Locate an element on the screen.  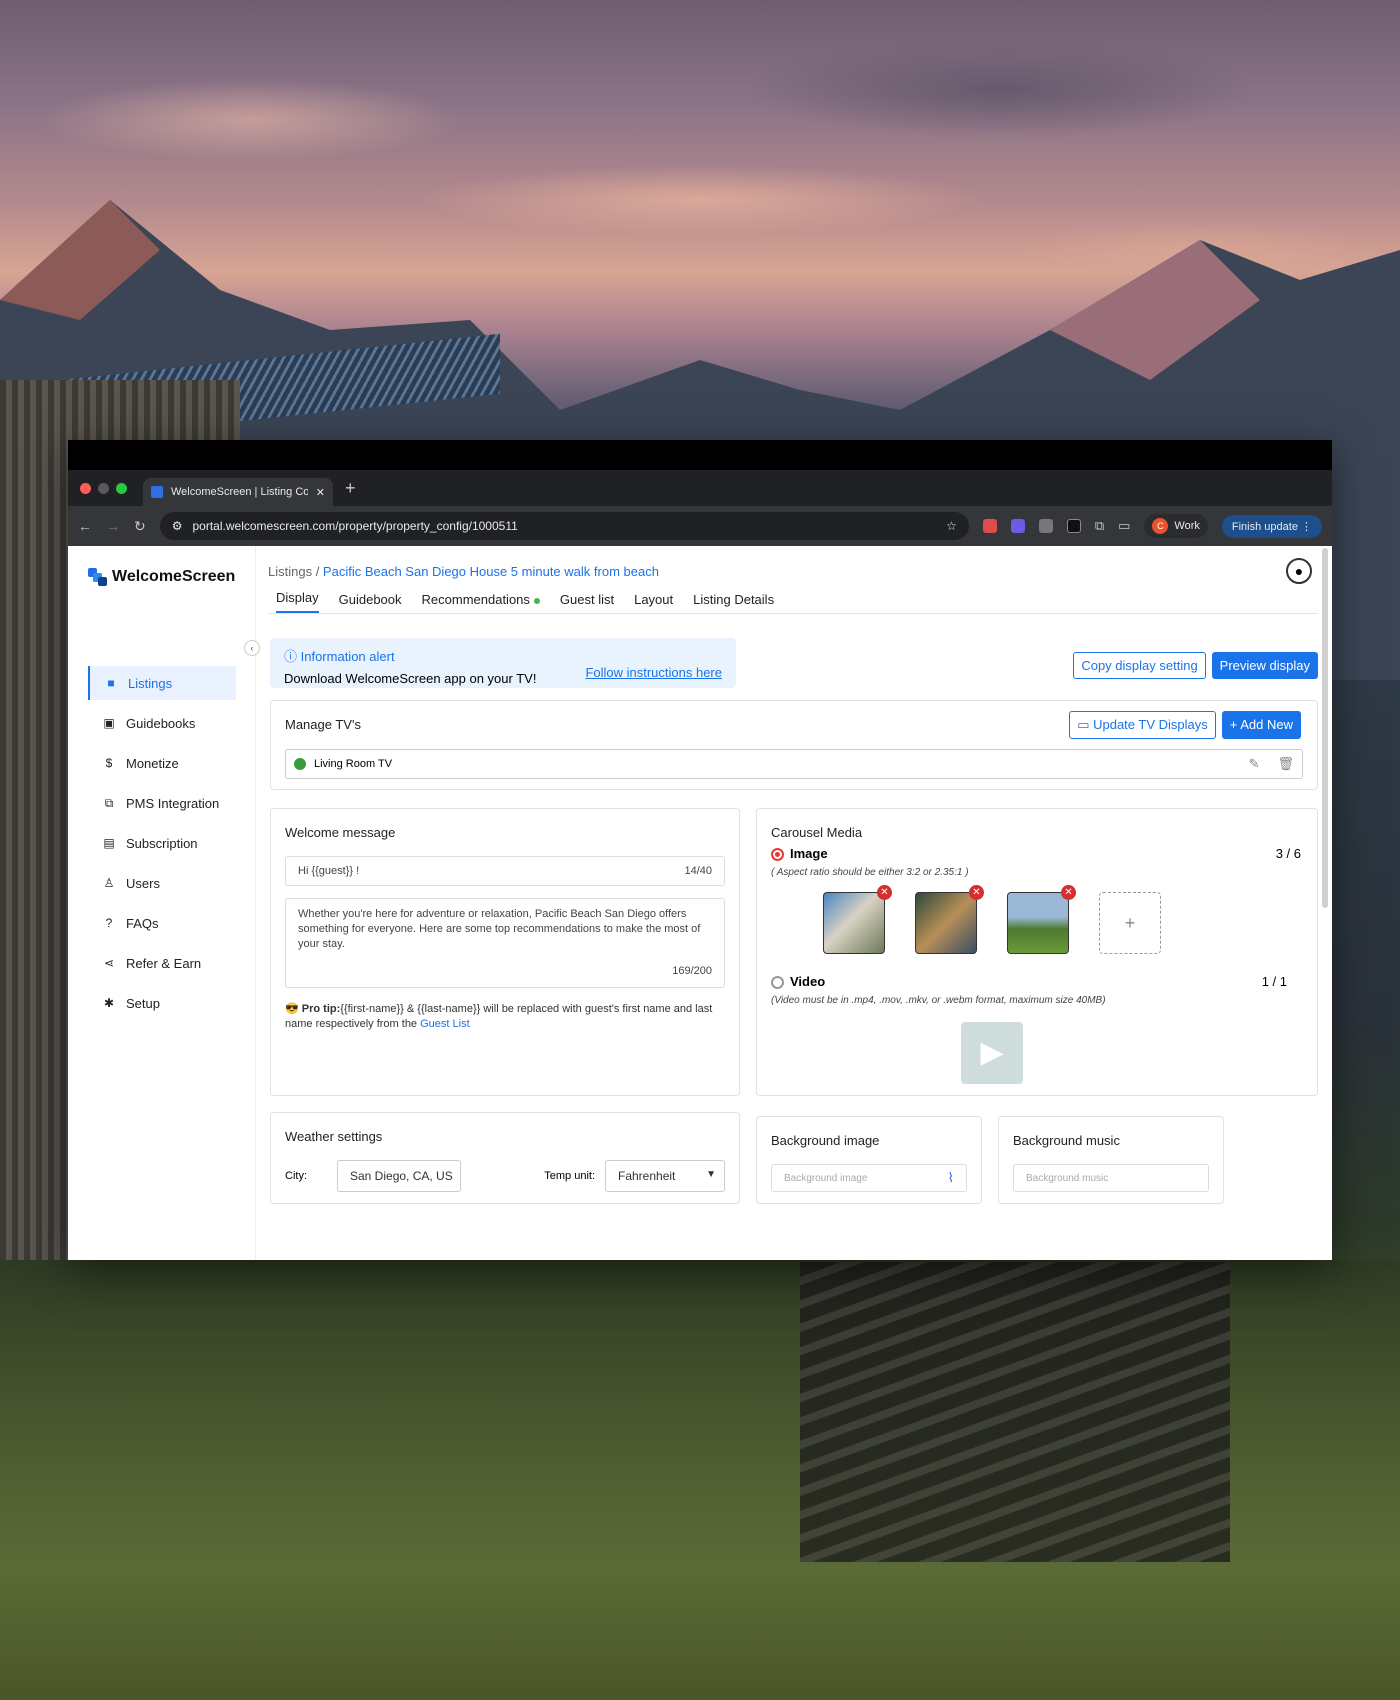
close-tab-icon: ✕ is located at coordinates (320, 492).